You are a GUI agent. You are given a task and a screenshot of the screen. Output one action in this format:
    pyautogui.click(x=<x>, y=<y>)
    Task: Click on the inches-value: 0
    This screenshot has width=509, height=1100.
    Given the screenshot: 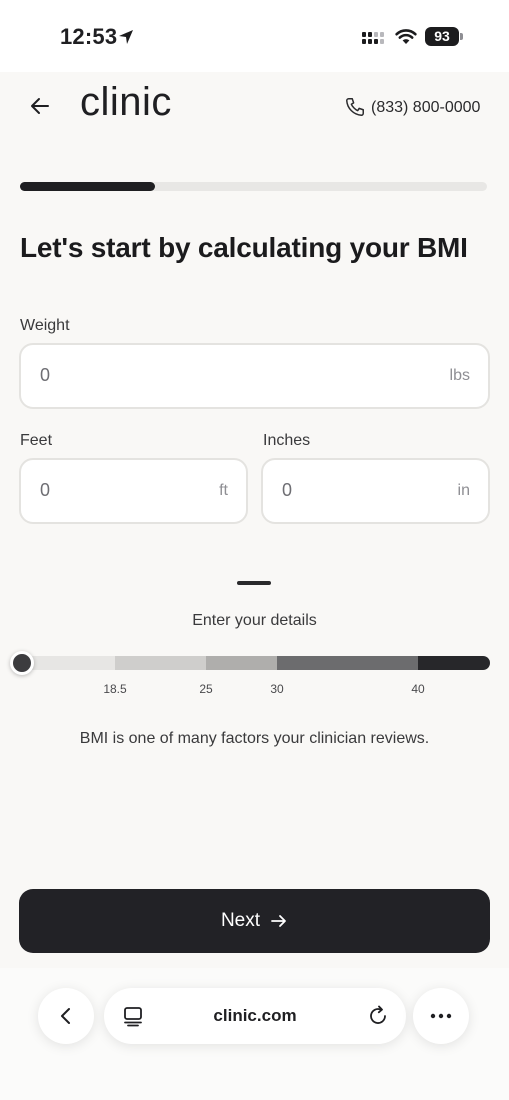 What is the action you would take?
    pyautogui.click(x=287, y=490)
    